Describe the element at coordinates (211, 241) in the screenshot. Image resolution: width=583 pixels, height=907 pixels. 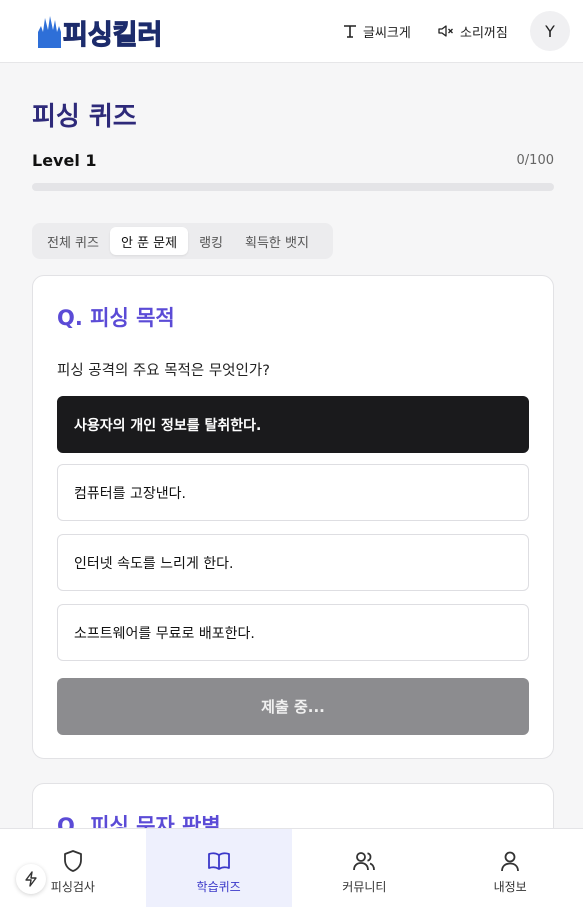
I see `tab-ranking: 랭킹` at that location.